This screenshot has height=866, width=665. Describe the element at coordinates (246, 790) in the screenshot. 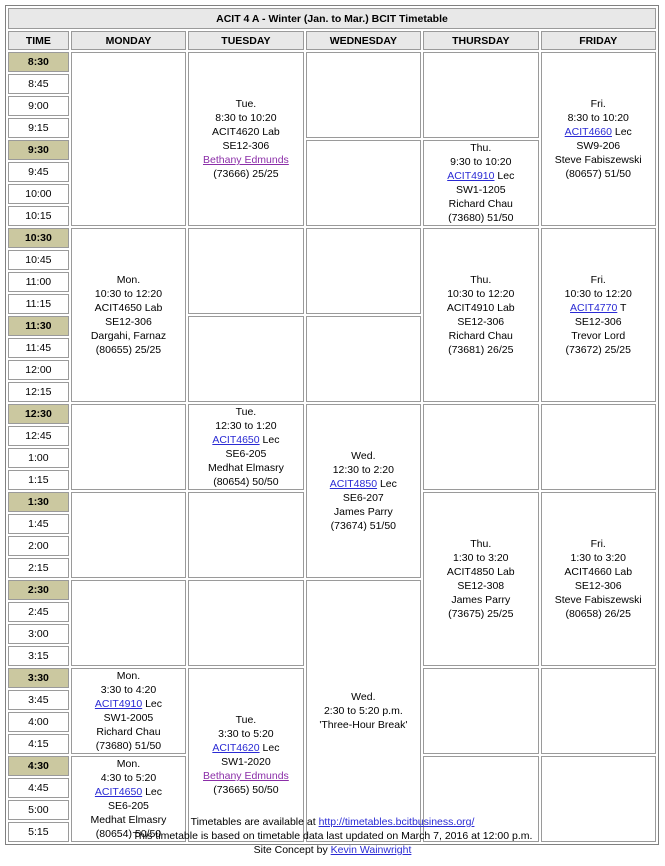

I see `class-crn: (73665) 50/50` at that location.